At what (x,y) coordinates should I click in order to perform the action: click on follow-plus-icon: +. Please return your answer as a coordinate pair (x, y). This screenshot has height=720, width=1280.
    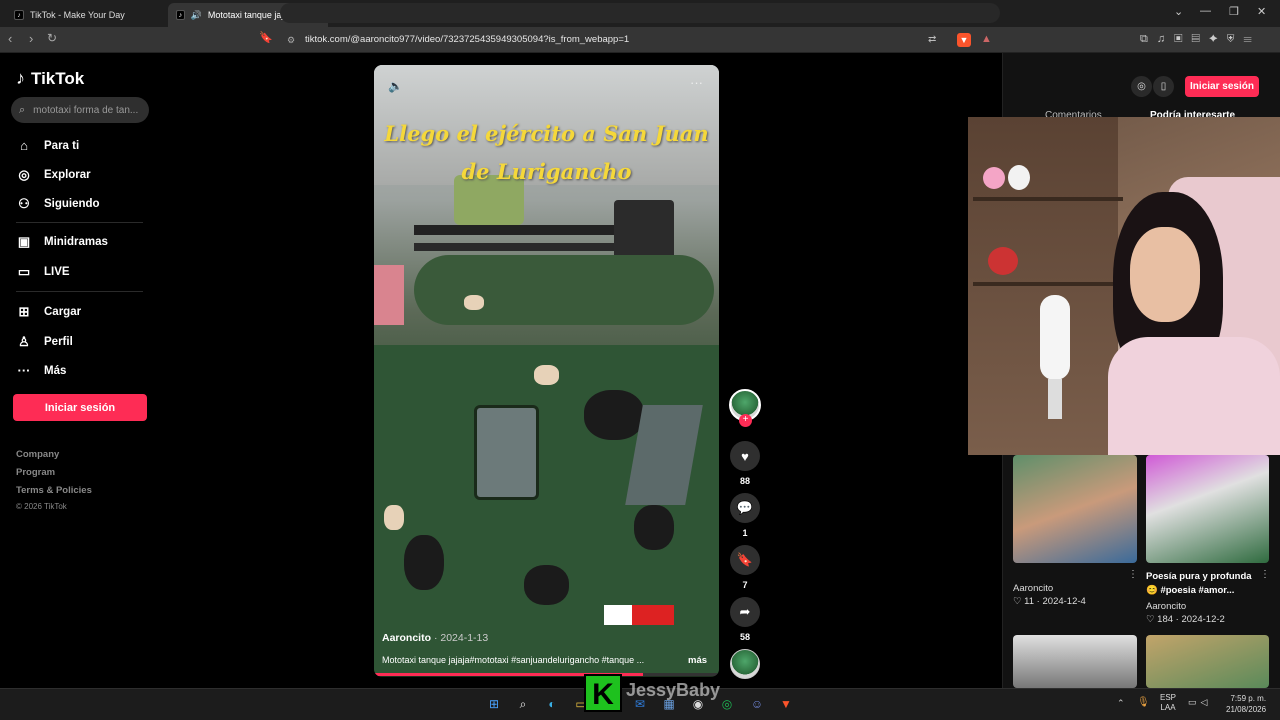
    Looking at the image, I should click on (745, 420).